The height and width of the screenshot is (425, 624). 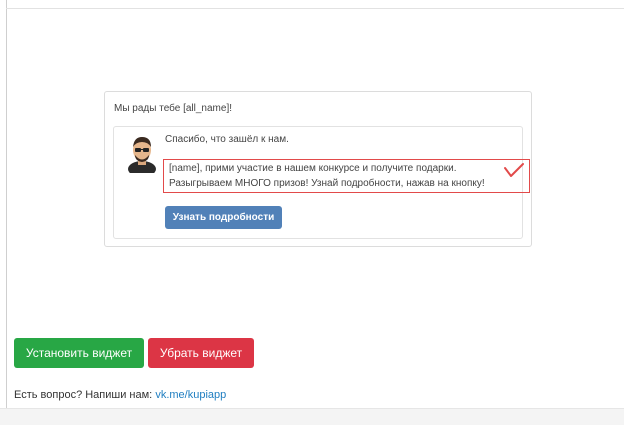 What do you see at coordinates (514, 170) in the screenshot?
I see `checkmark-icon` at bounding box center [514, 170].